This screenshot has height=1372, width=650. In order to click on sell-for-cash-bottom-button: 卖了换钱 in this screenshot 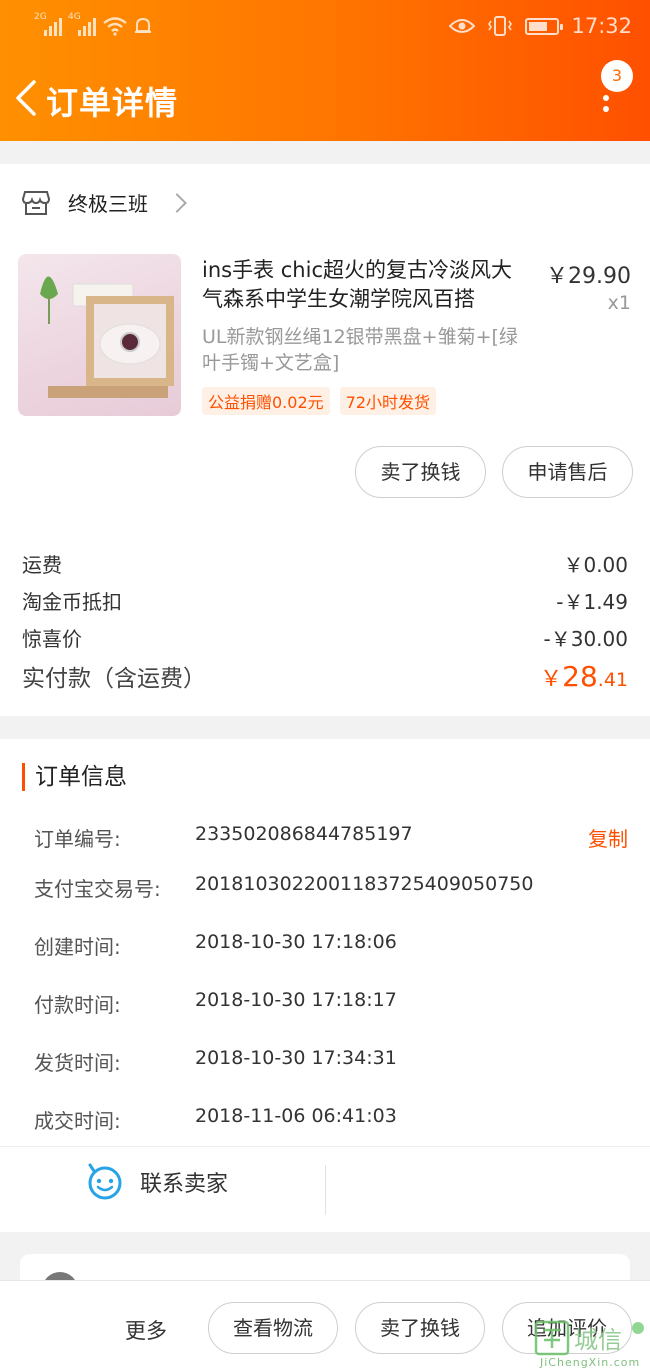, I will do `click(420, 1328)`.